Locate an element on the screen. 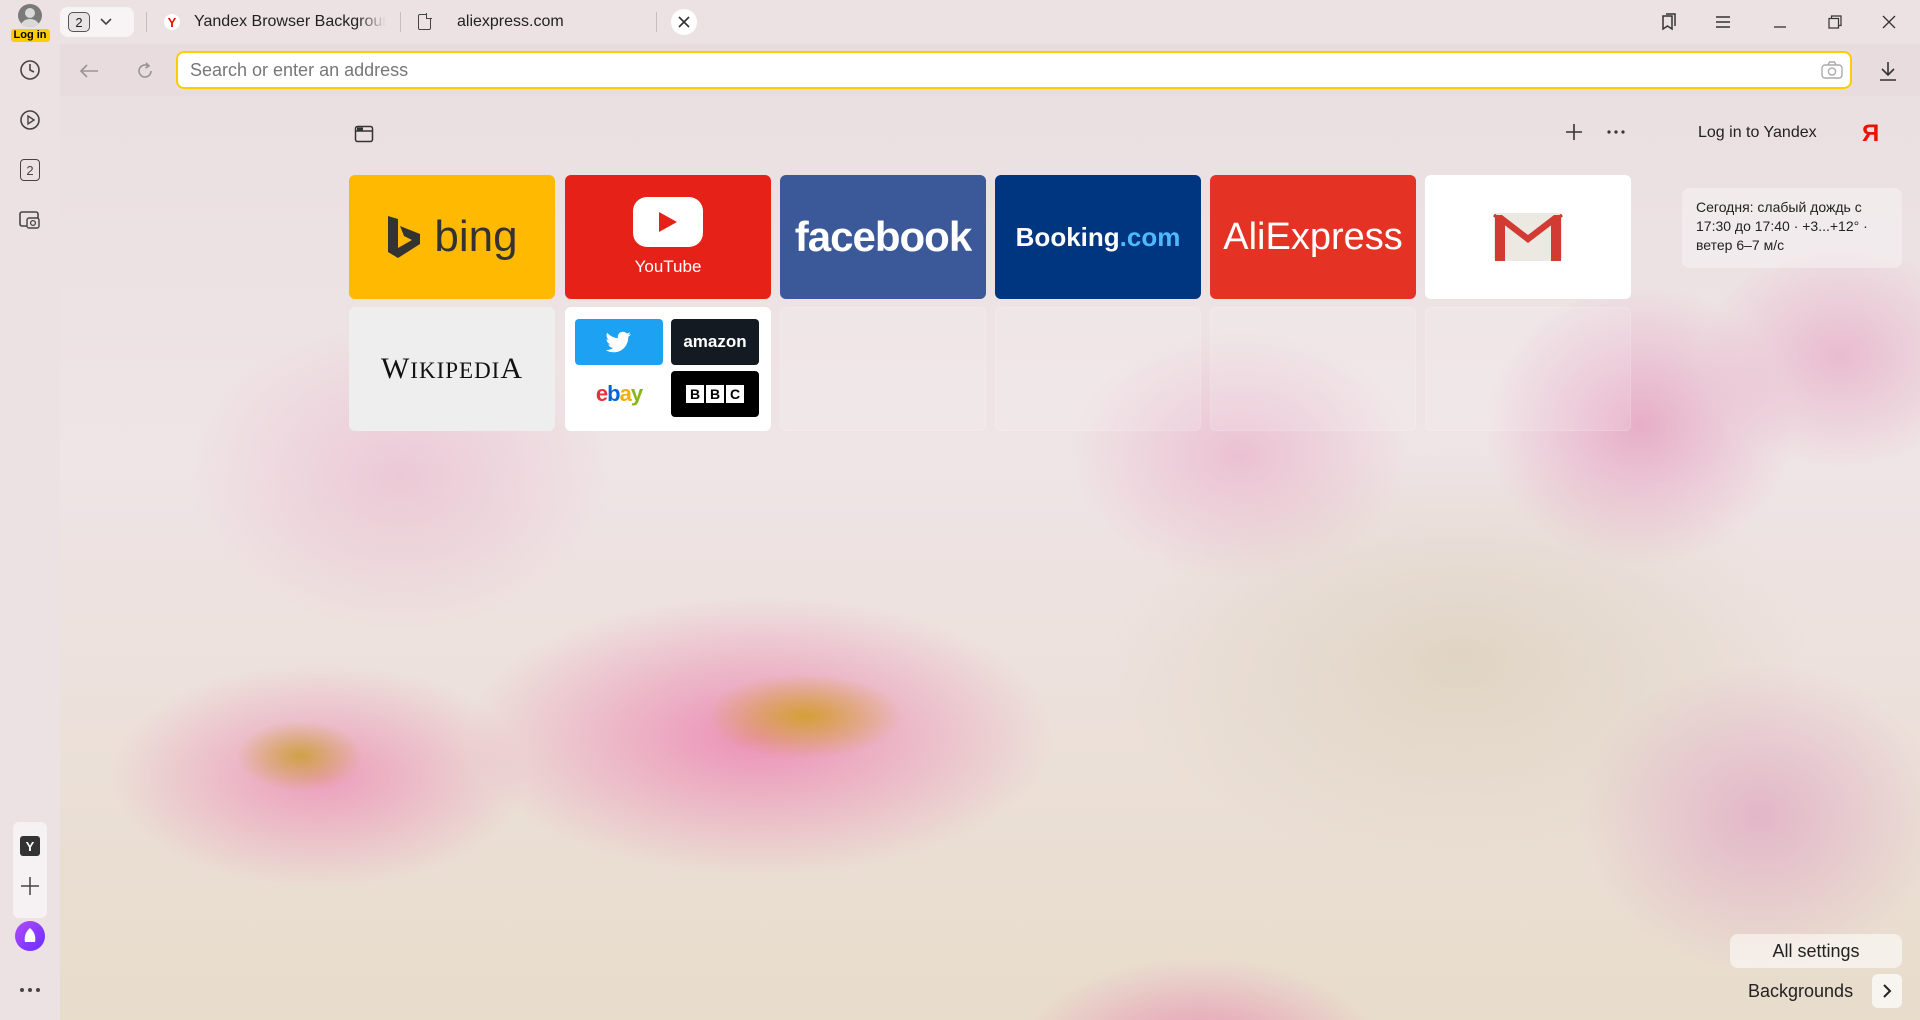  amazon-label: amazon is located at coordinates (715, 341).